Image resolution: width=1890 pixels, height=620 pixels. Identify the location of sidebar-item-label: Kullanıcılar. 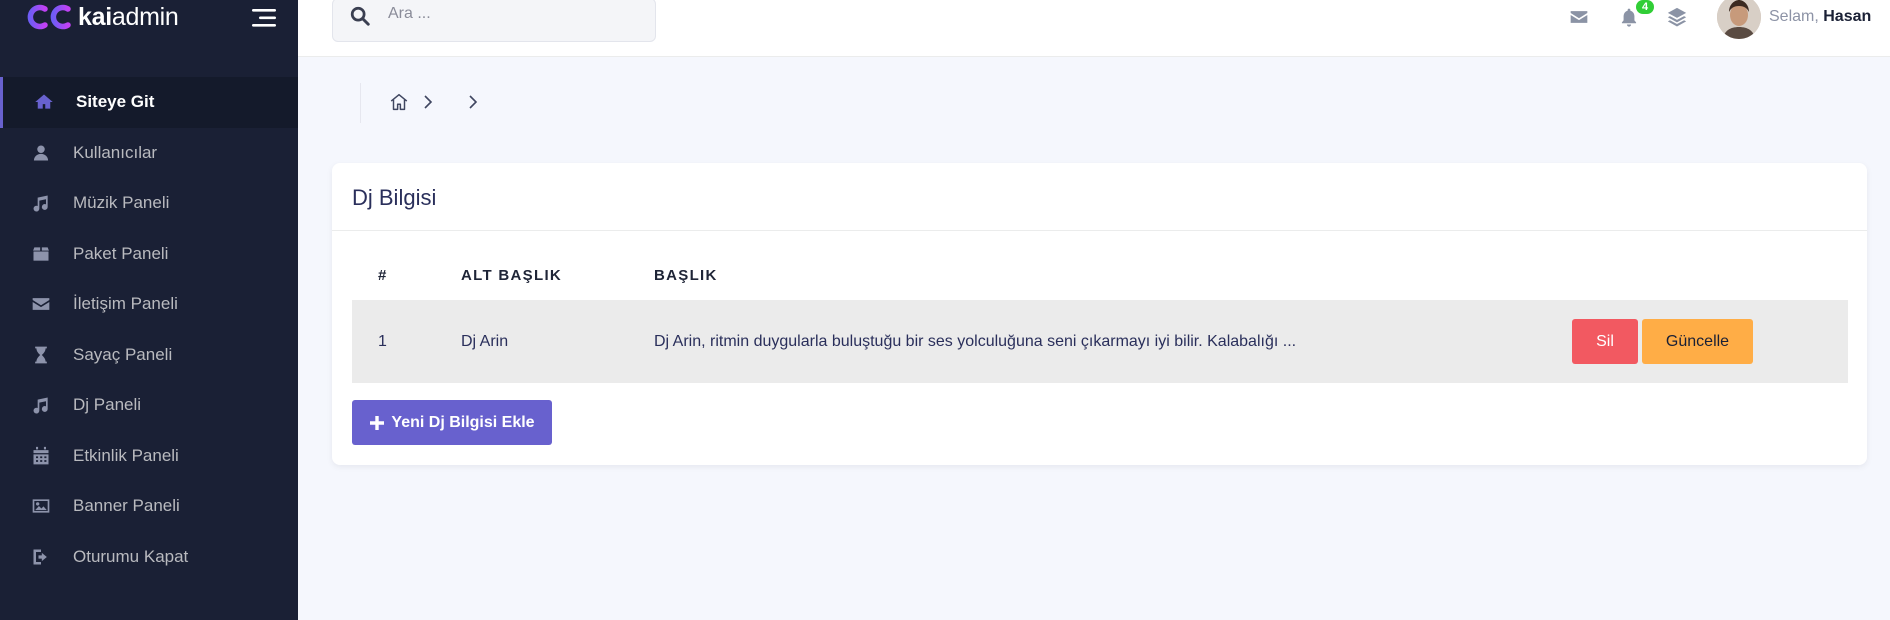
(115, 152).